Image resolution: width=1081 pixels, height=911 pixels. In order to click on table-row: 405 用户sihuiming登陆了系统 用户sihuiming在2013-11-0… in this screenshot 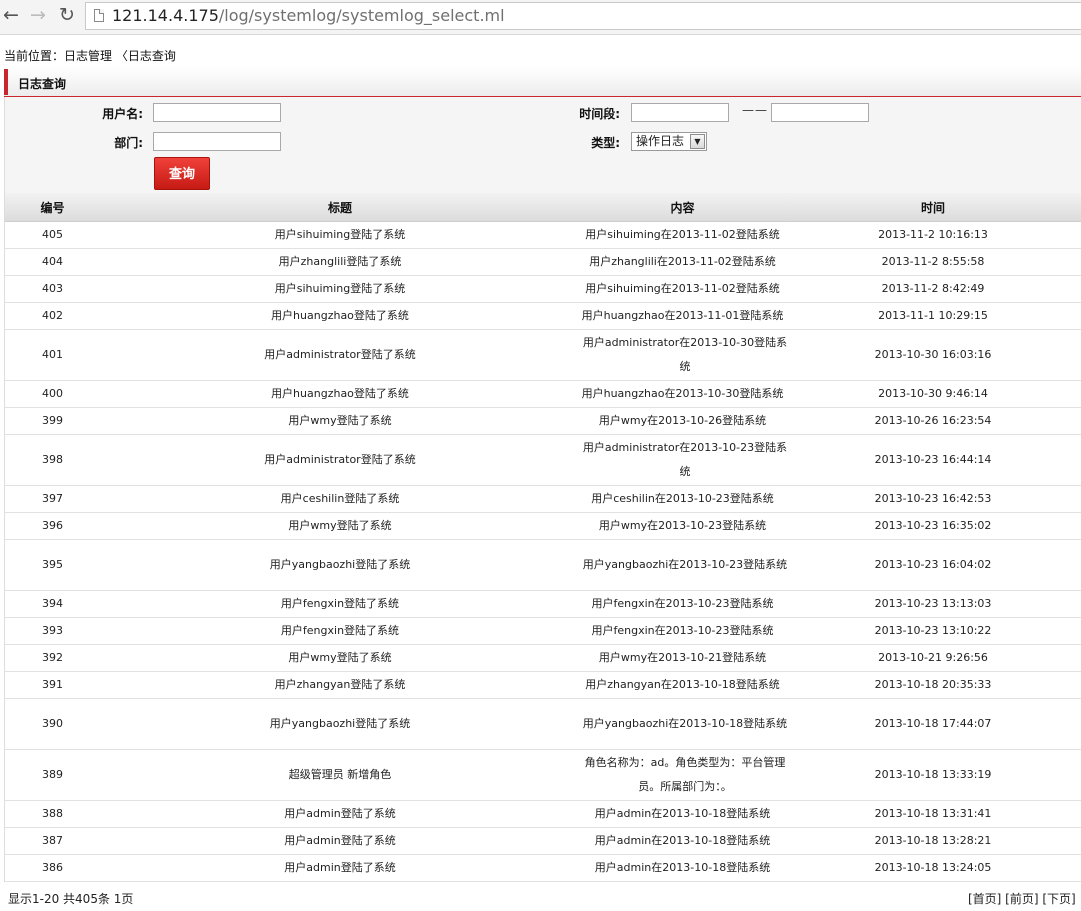, I will do `click(543, 235)`.